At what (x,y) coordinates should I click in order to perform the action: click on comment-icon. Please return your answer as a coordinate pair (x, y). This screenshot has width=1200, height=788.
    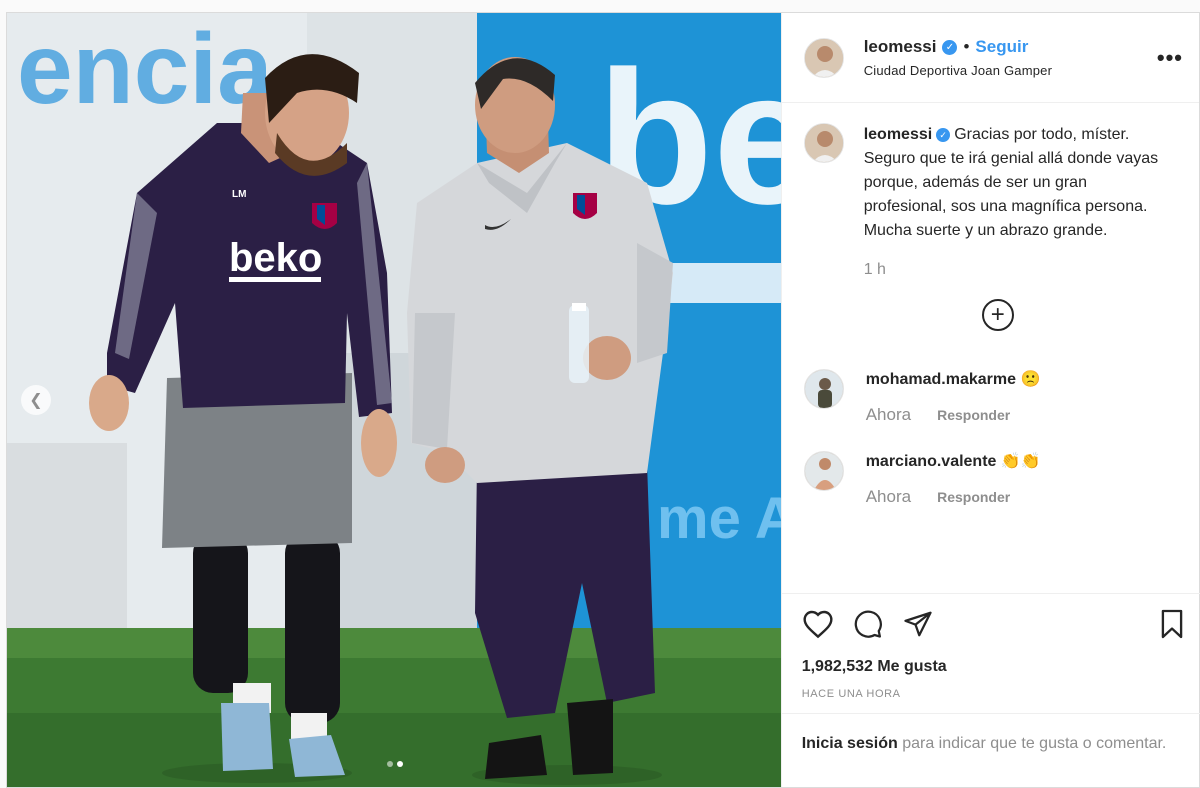
    Looking at the image, I should click on (868, 626).